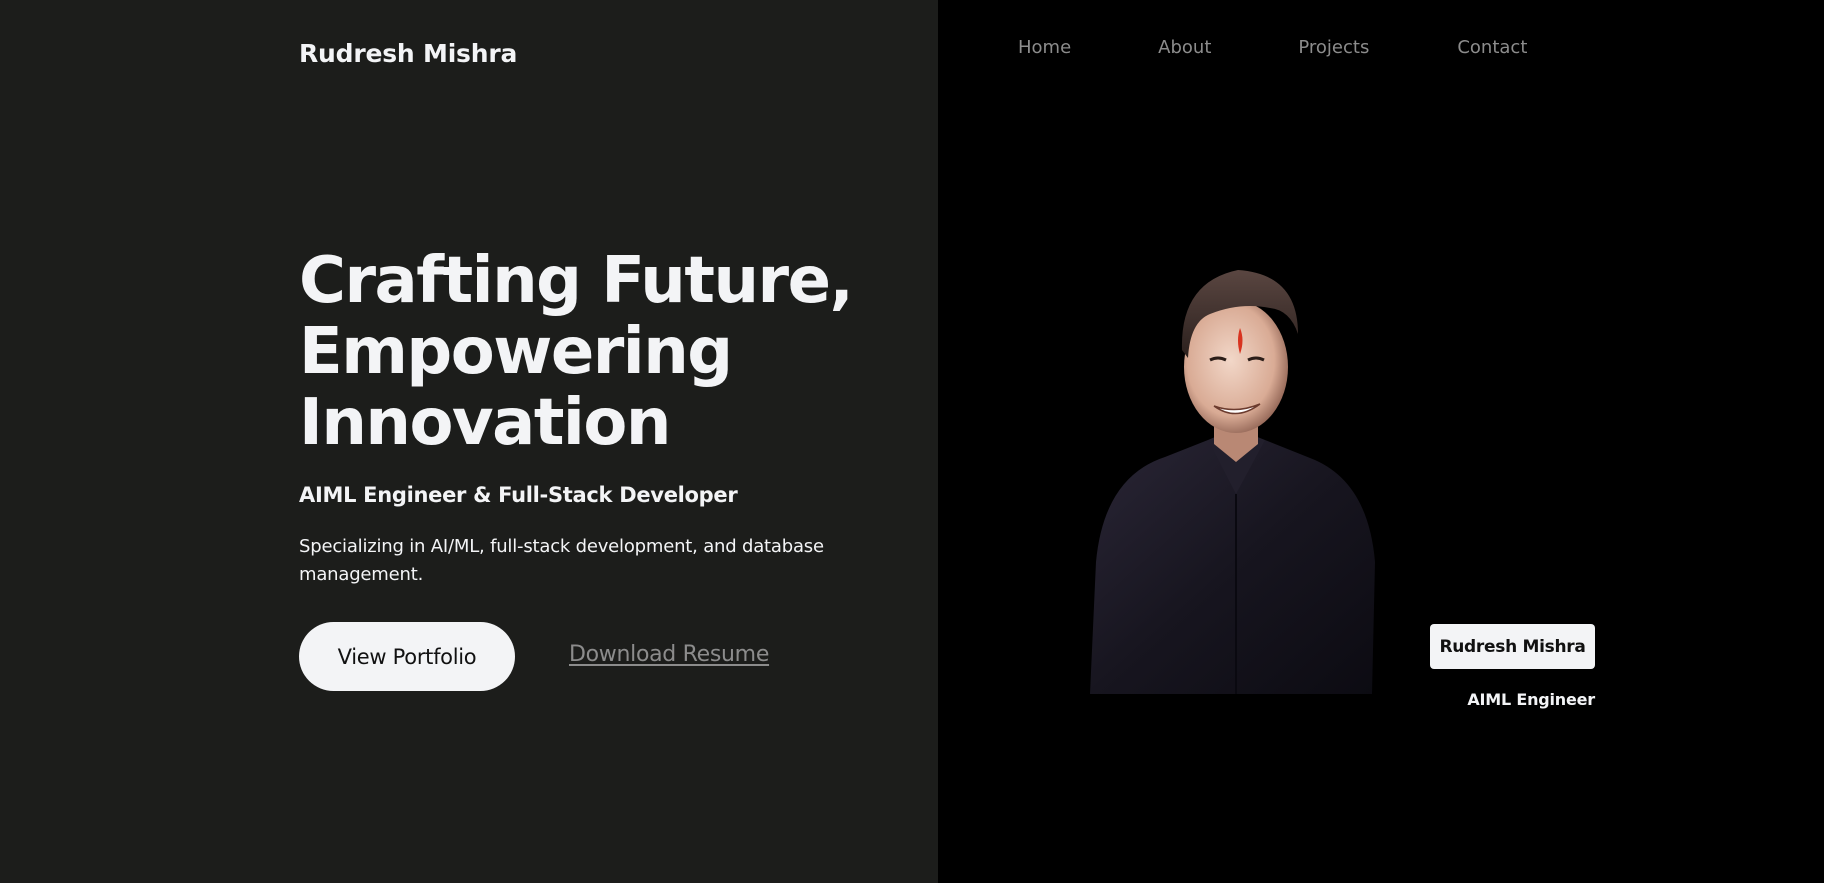  Describe the element at coordinates (518, 495) in the screenshot. I see `hero-role: AIML Engineer & Full-Stack Developer` at that location.